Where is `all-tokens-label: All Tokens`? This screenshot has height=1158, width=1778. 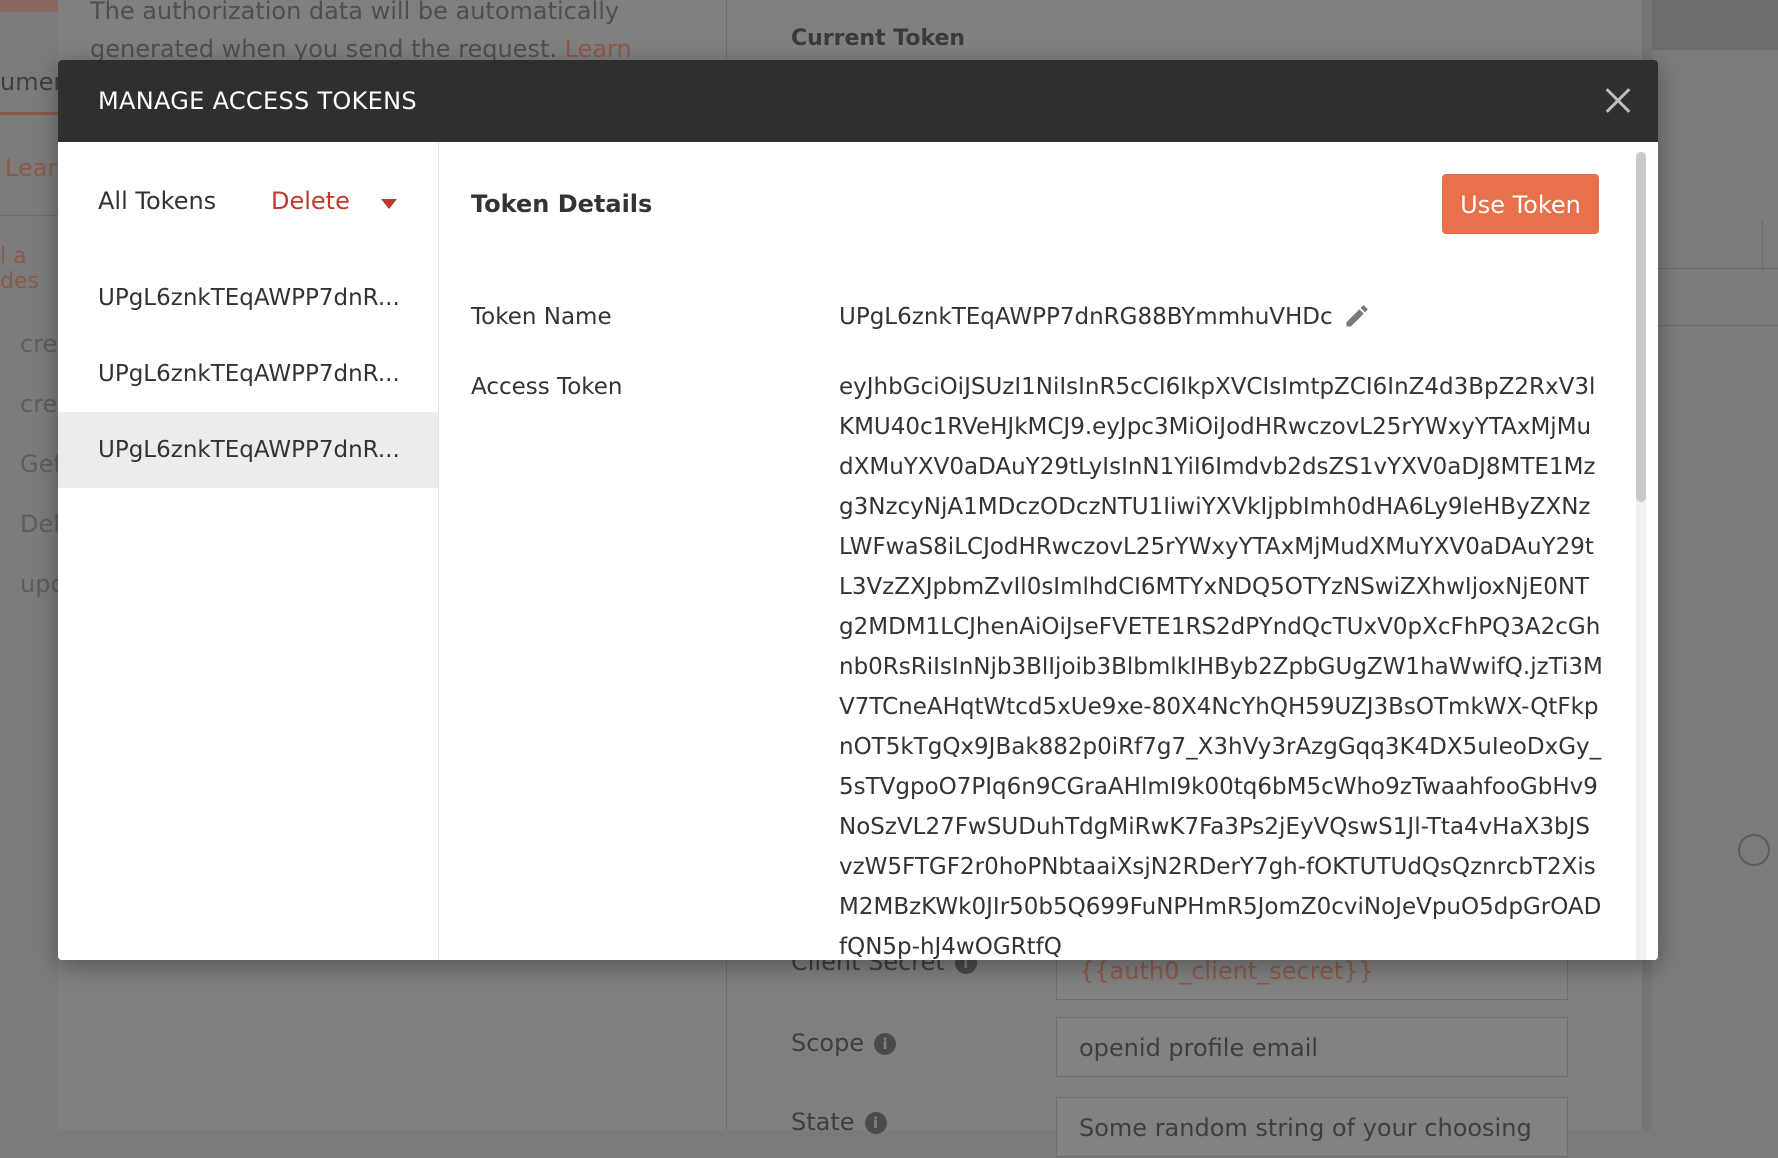
all-tokens-label: All Tokens is located at coordinates (157, 201).